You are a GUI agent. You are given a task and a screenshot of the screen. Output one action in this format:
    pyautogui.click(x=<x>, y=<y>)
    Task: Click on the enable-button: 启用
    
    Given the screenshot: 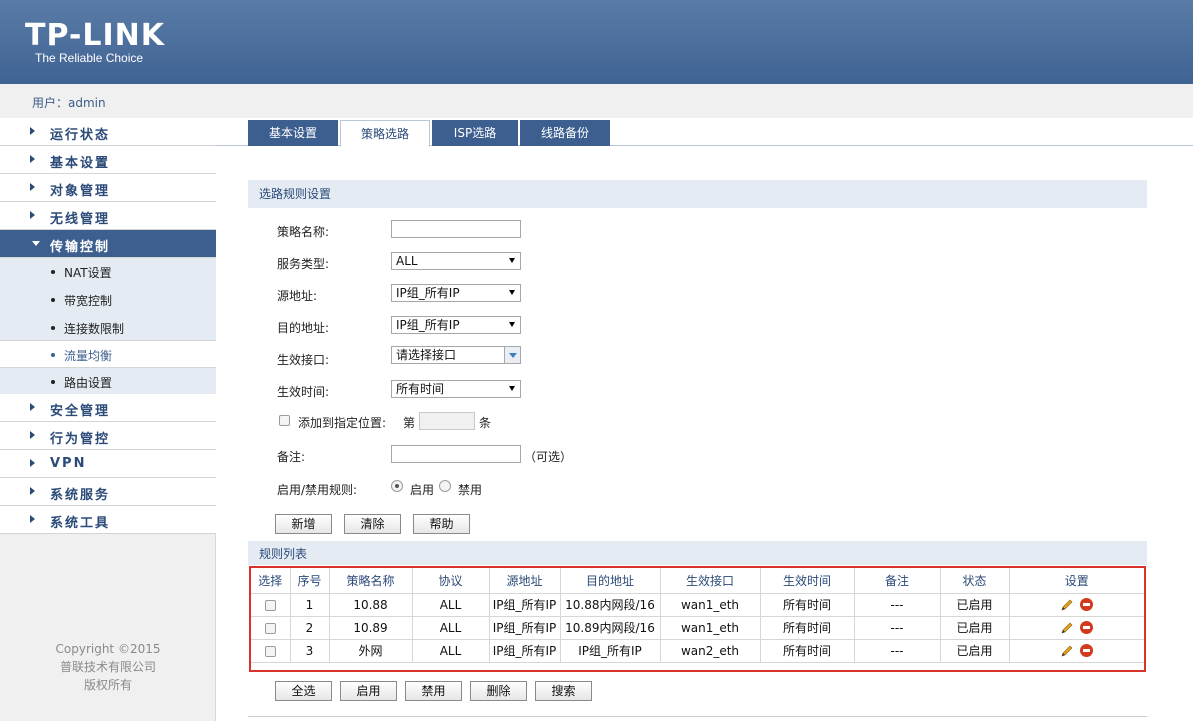 What is the action you would take?
    pyautogui.click(x=368, y=691)
    